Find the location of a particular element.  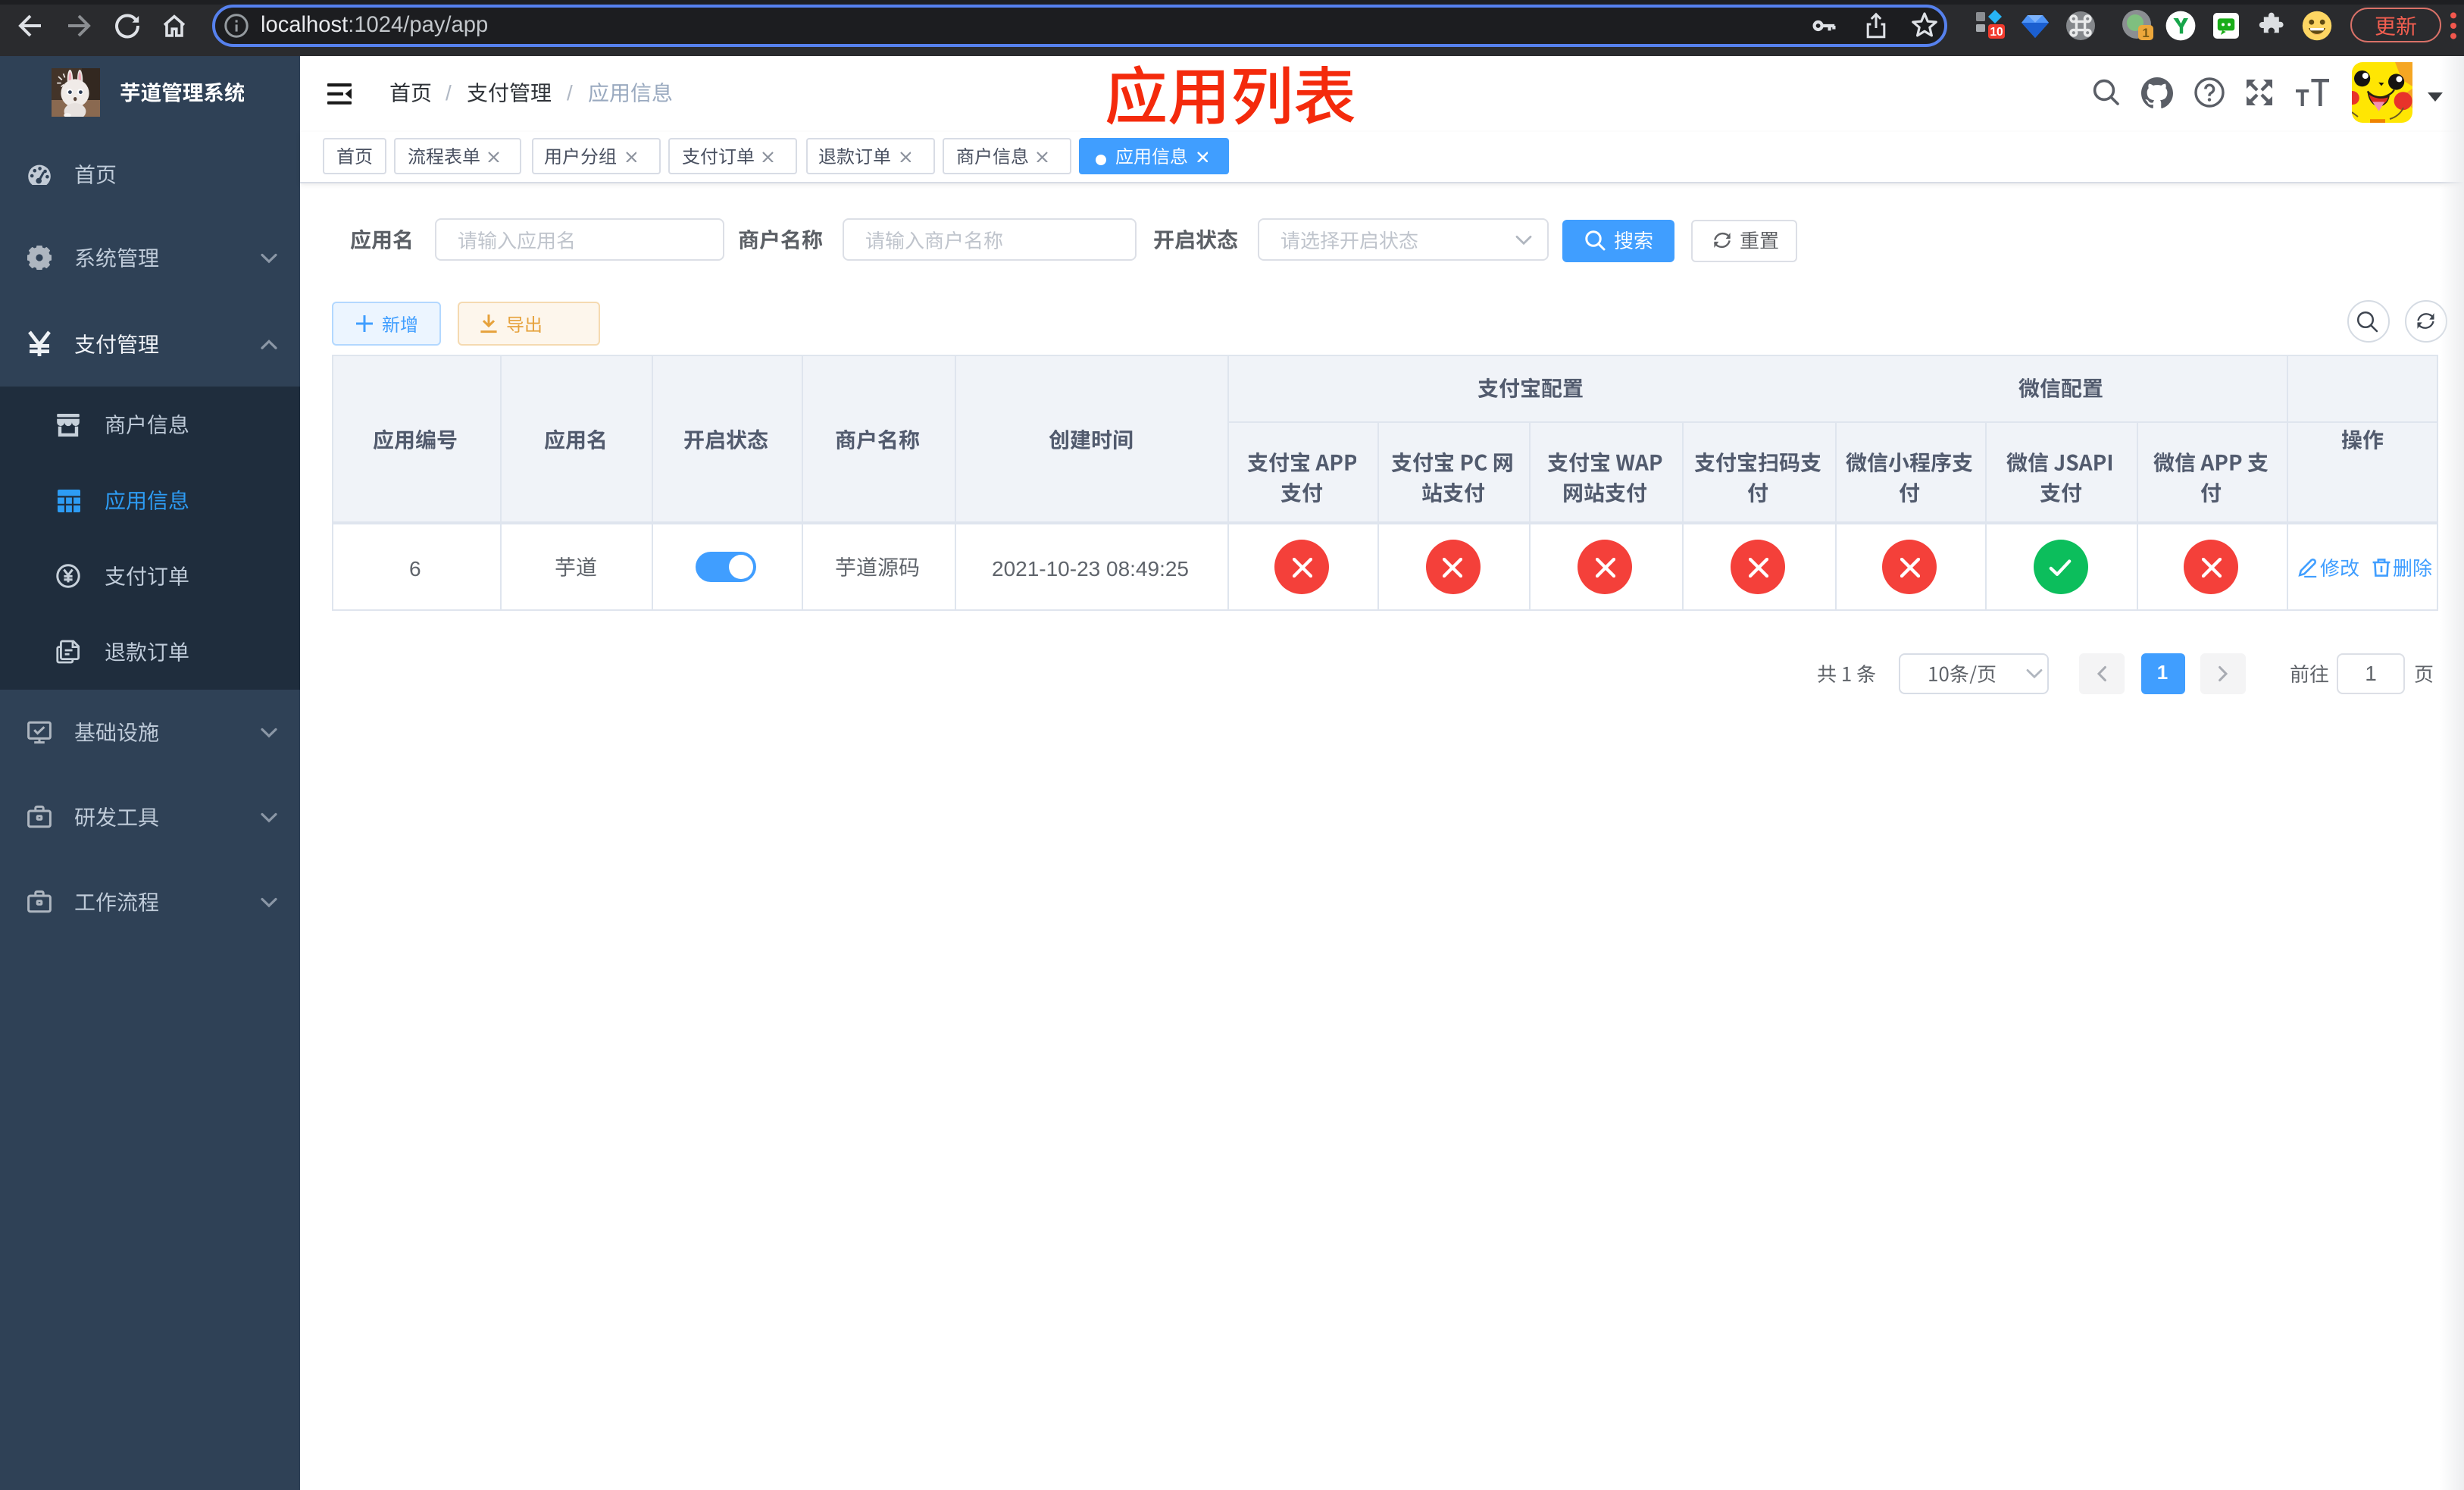

svg-text: 1 is located at coordinates (2145, 33).